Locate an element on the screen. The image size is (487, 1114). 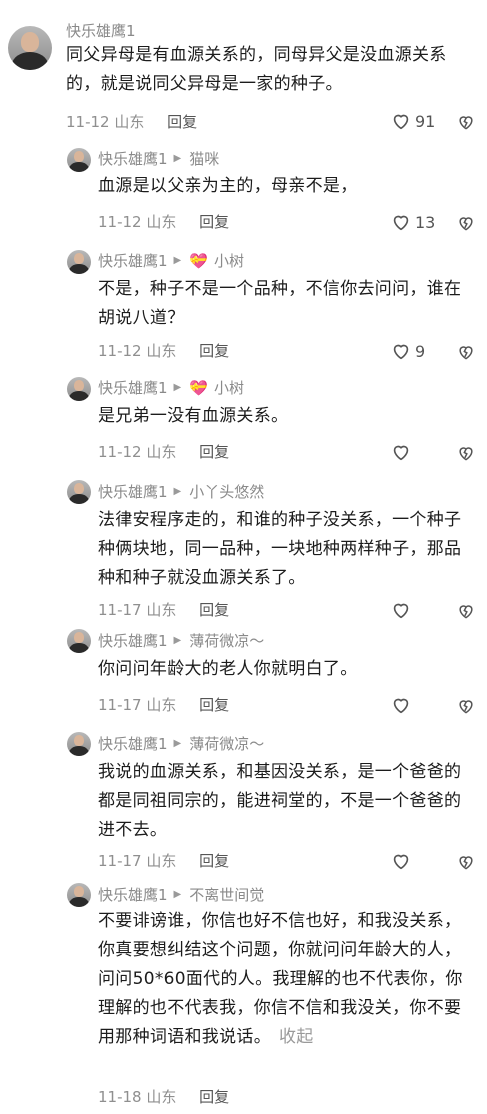
comment-date: 11-18 is located at coordinates (120, 1097).